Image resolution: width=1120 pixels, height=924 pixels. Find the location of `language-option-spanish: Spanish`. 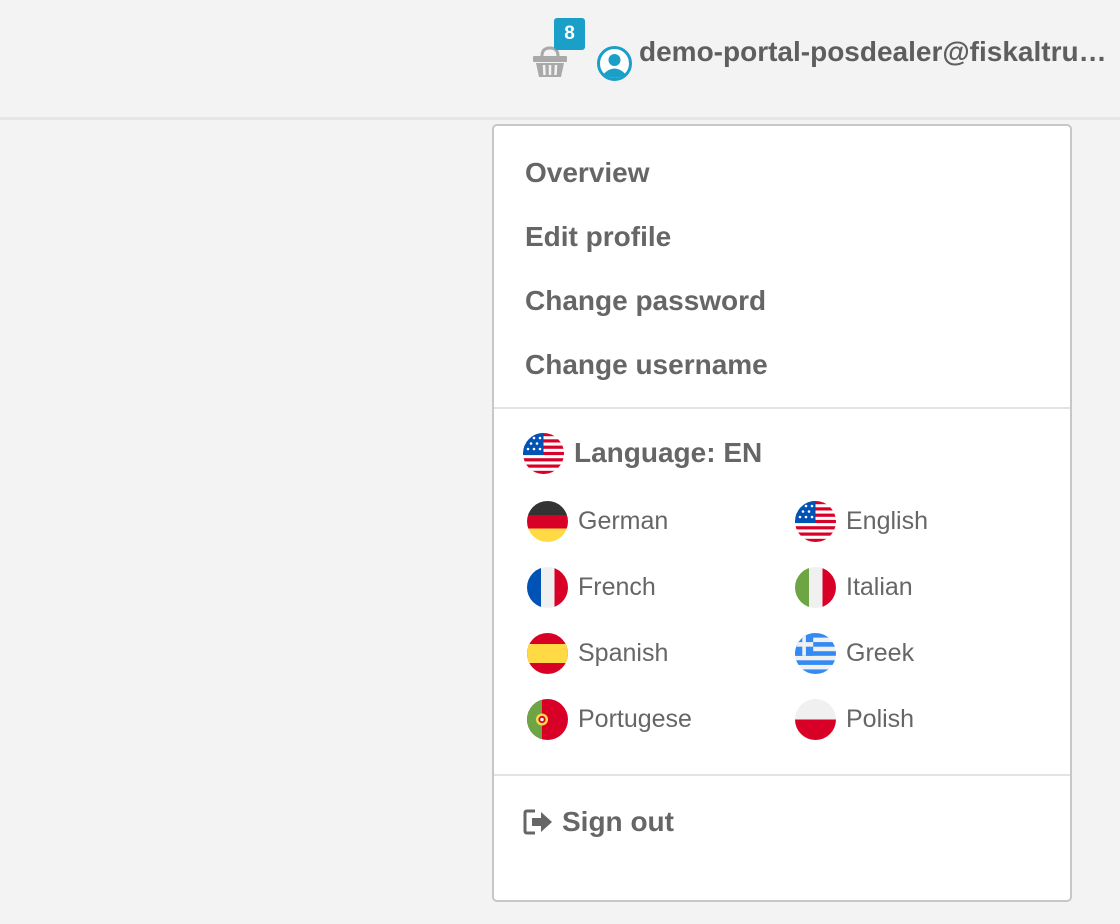

language-option-spanish: Spanish is located at coordinates (597, 653).